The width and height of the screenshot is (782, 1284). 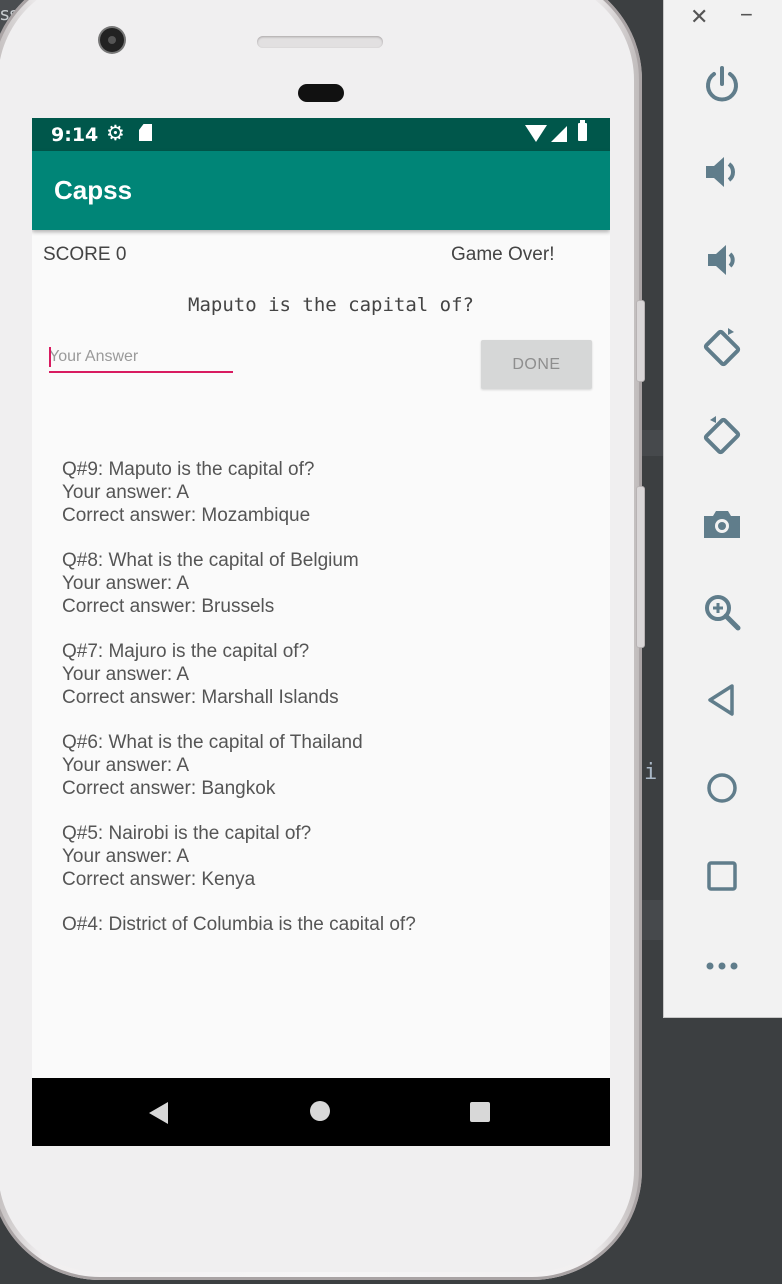 What do you see at coordinates (321, 190) in the screenshot?
I see `app-toolbar: Capss` at bounding box center [321, 190].